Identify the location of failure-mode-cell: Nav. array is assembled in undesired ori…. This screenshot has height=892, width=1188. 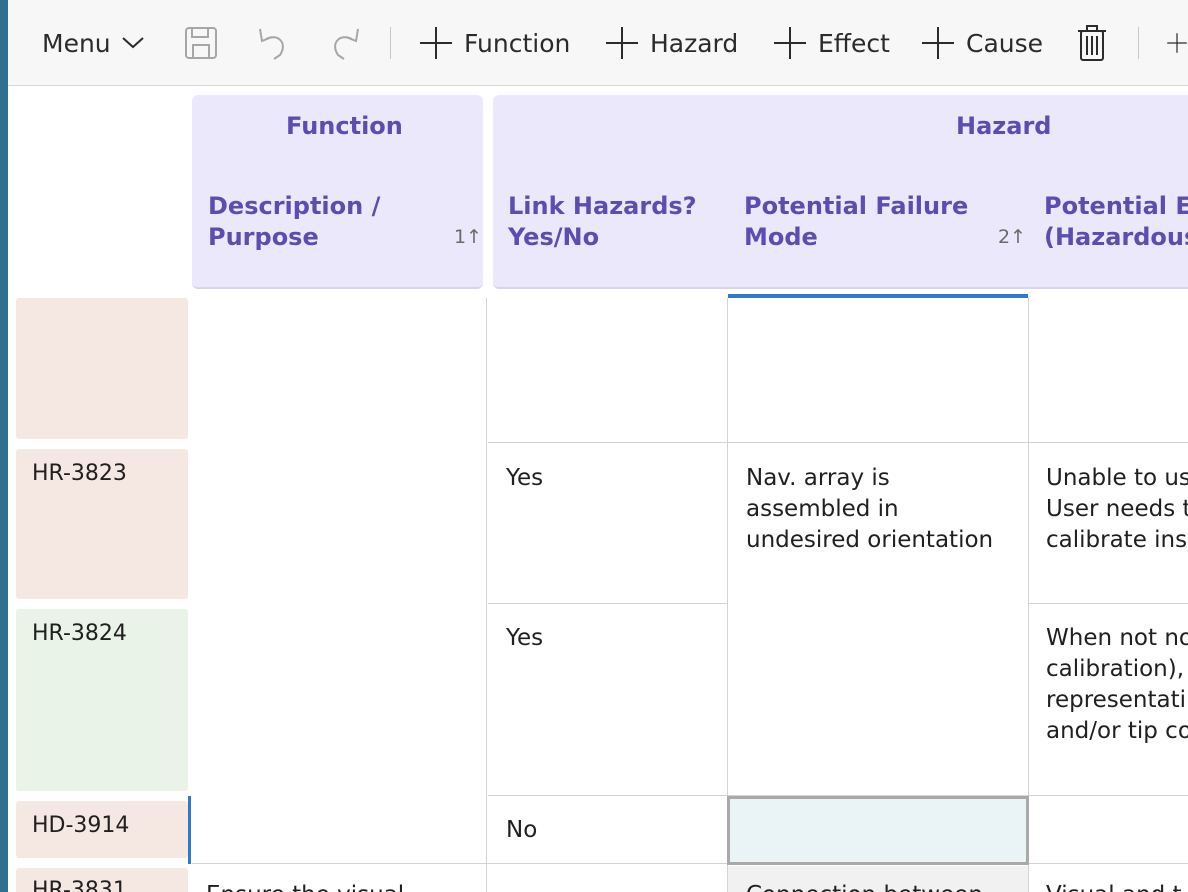
(869, 509).